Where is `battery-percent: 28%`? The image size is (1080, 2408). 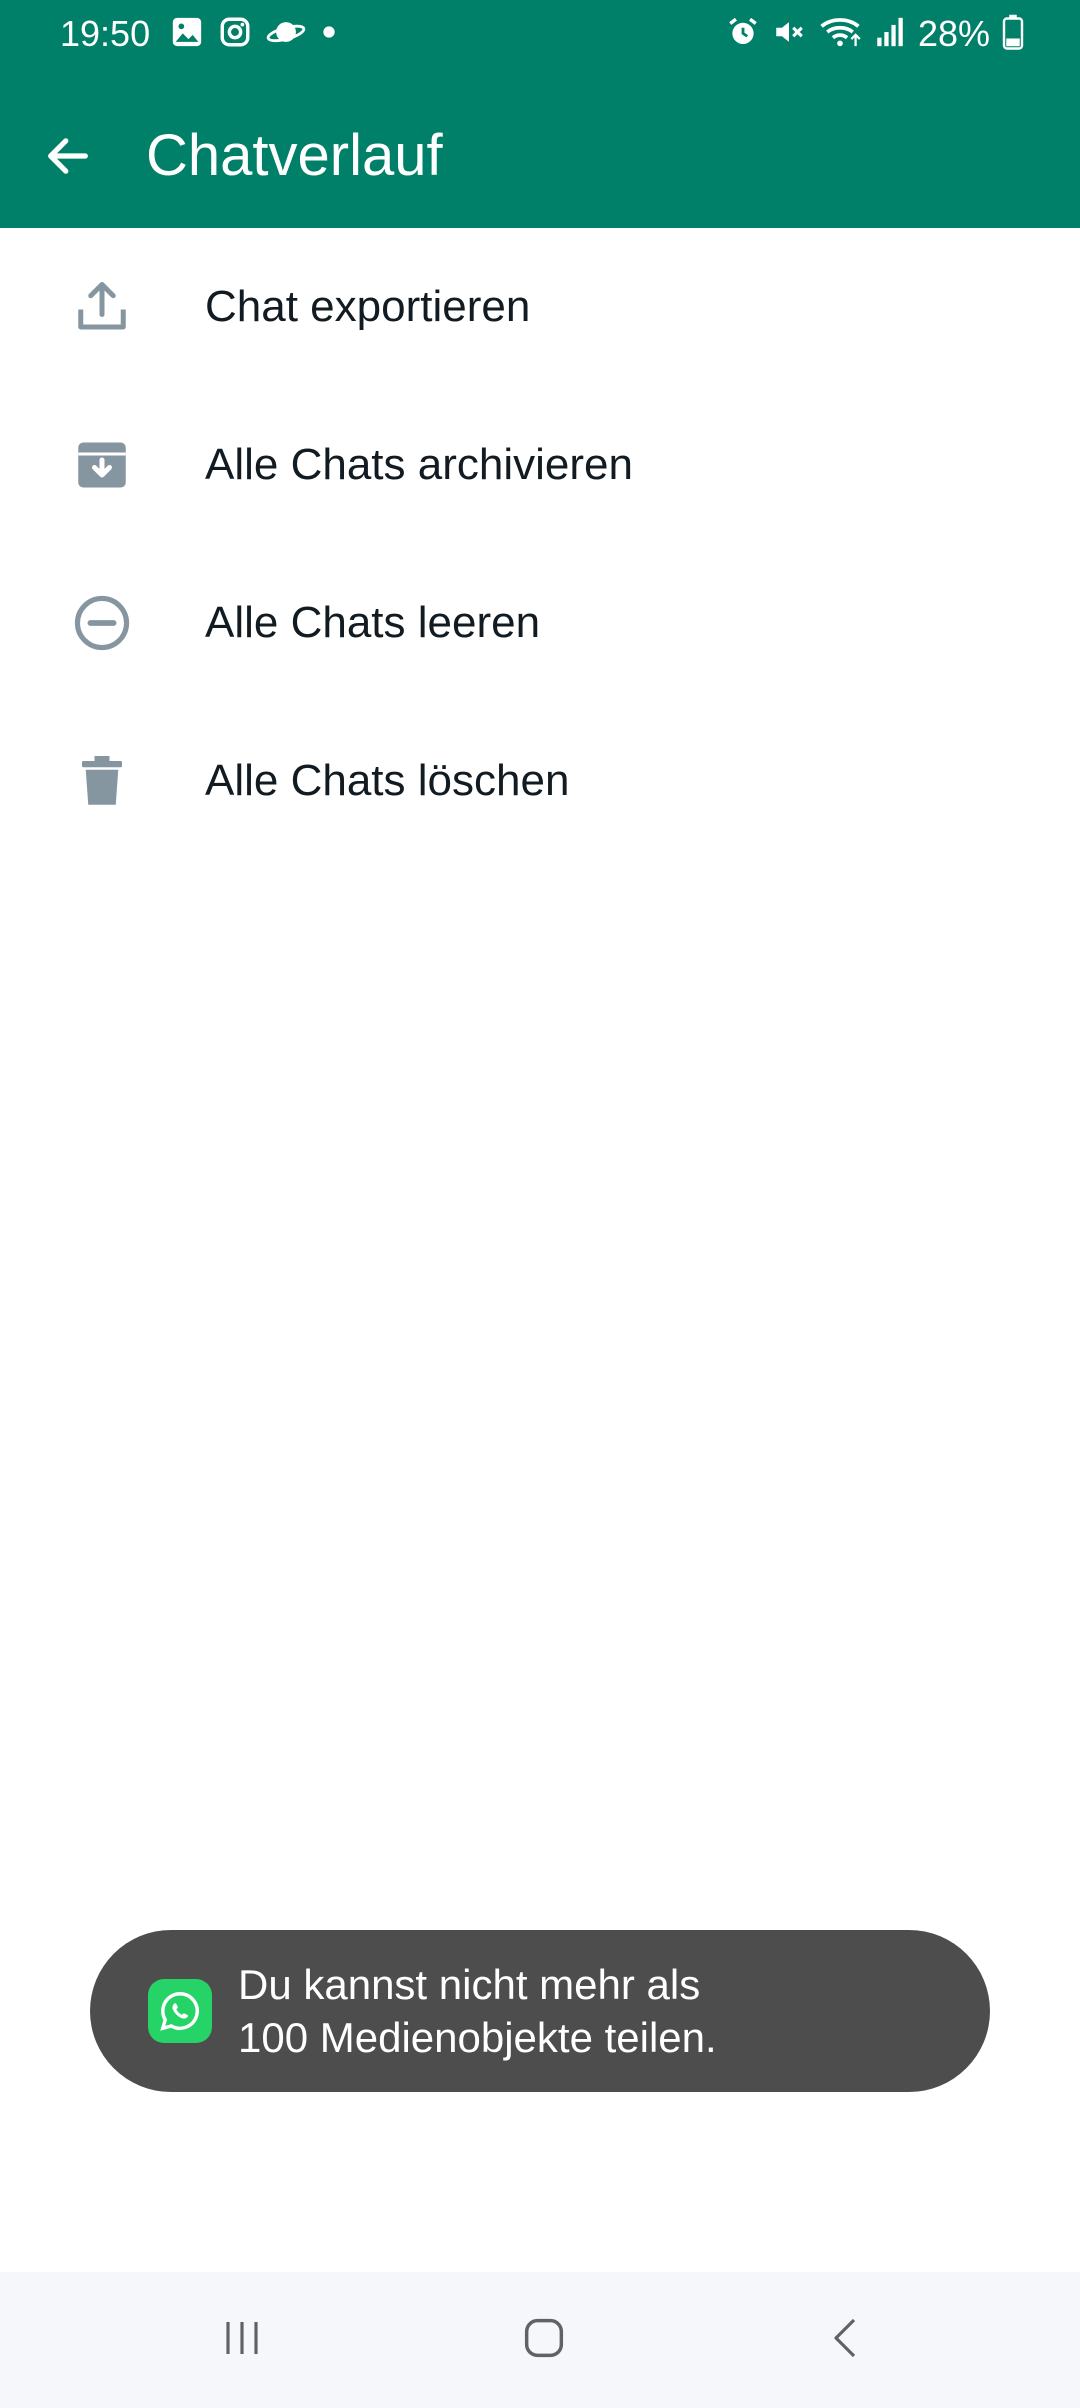
battery-percent: 28% is located at coordinates (953, 33).